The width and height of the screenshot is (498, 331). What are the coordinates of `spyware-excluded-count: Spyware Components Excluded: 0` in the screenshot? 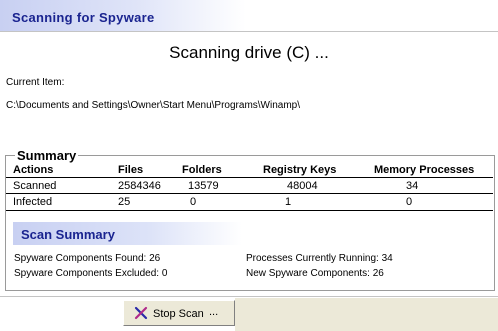 It's located at (91, 273).